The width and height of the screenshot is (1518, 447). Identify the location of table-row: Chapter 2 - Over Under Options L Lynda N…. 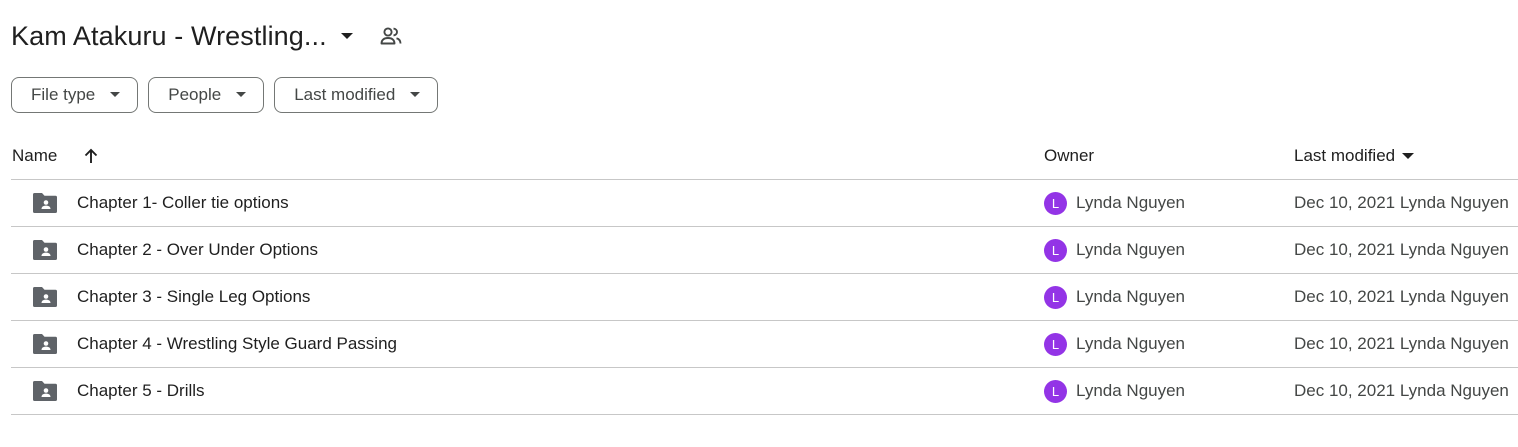
(764, 250).